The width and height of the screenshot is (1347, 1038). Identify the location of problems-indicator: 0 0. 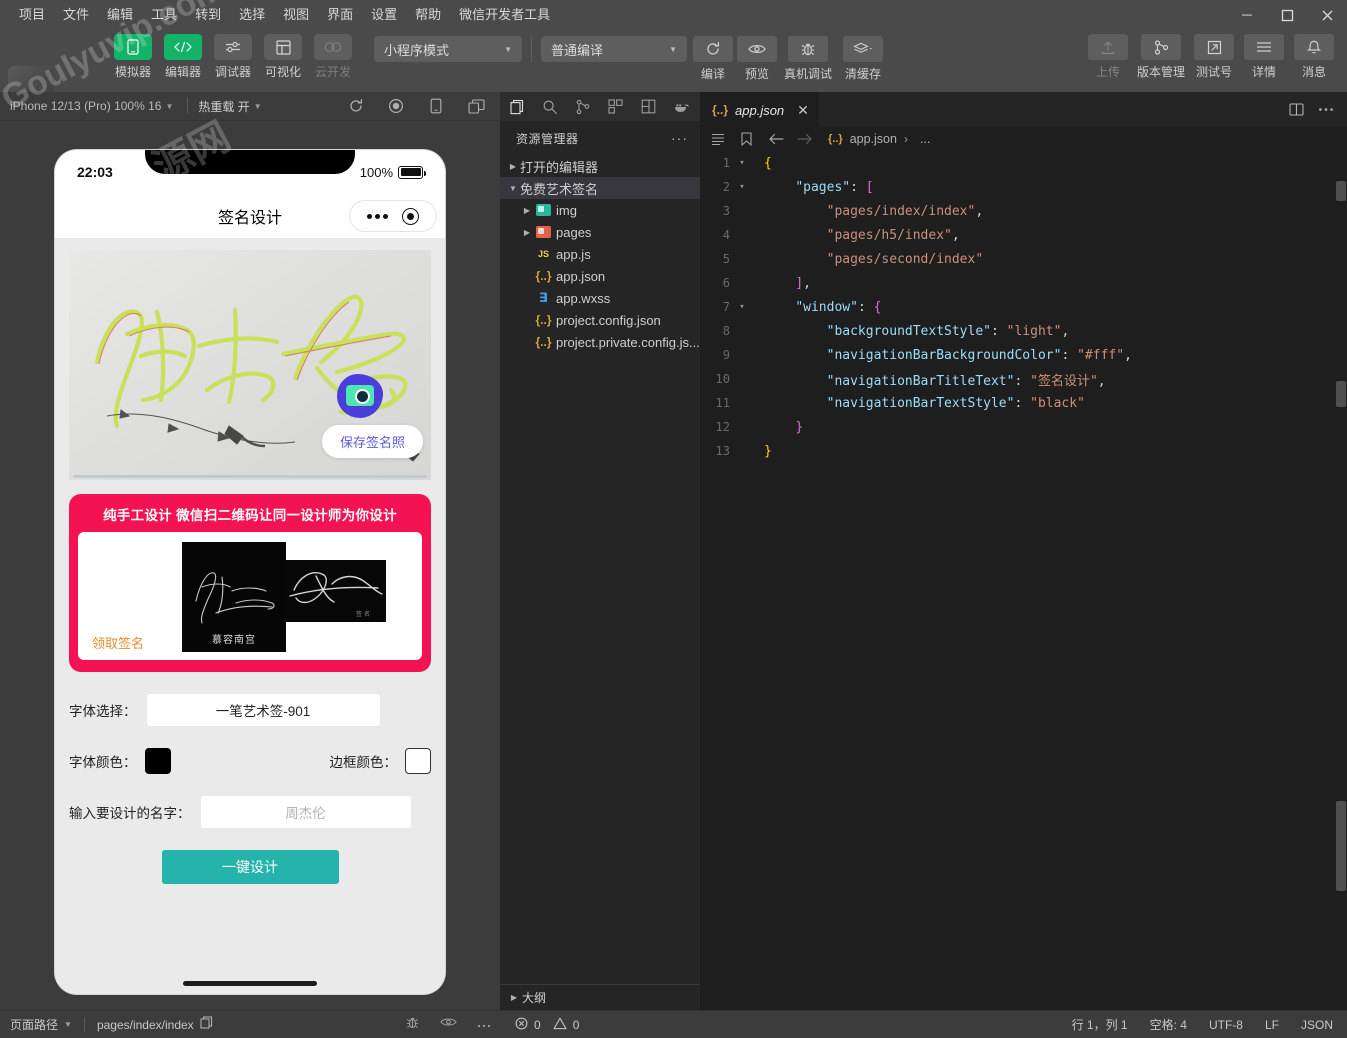
(547, 1025).